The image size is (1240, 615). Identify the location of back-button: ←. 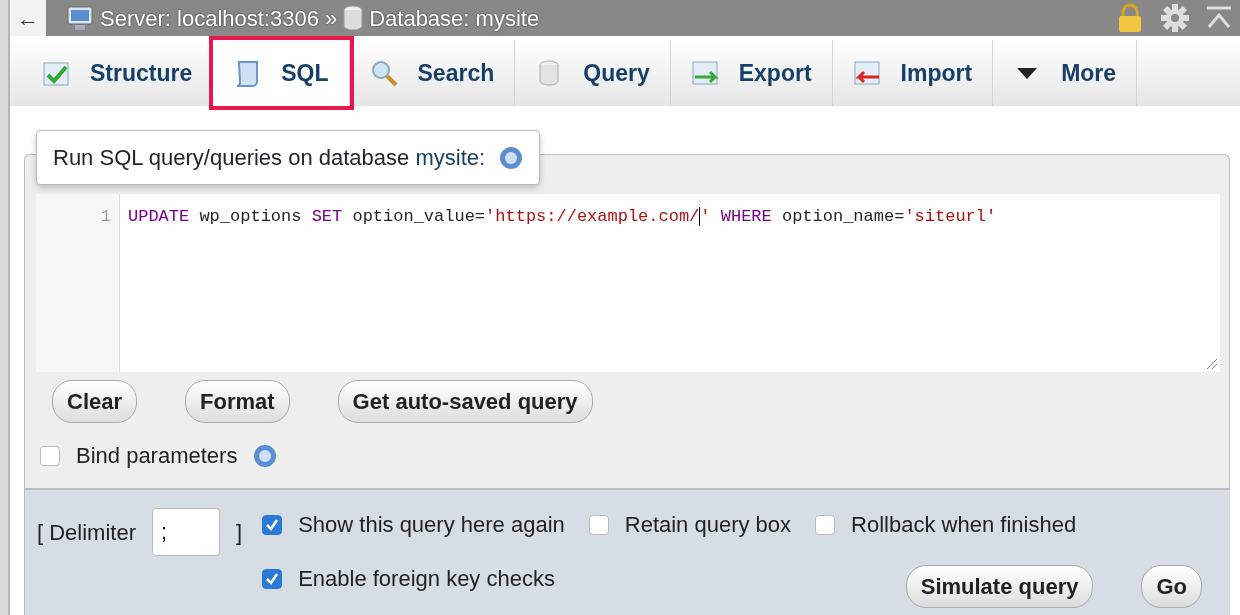
(28, 18).